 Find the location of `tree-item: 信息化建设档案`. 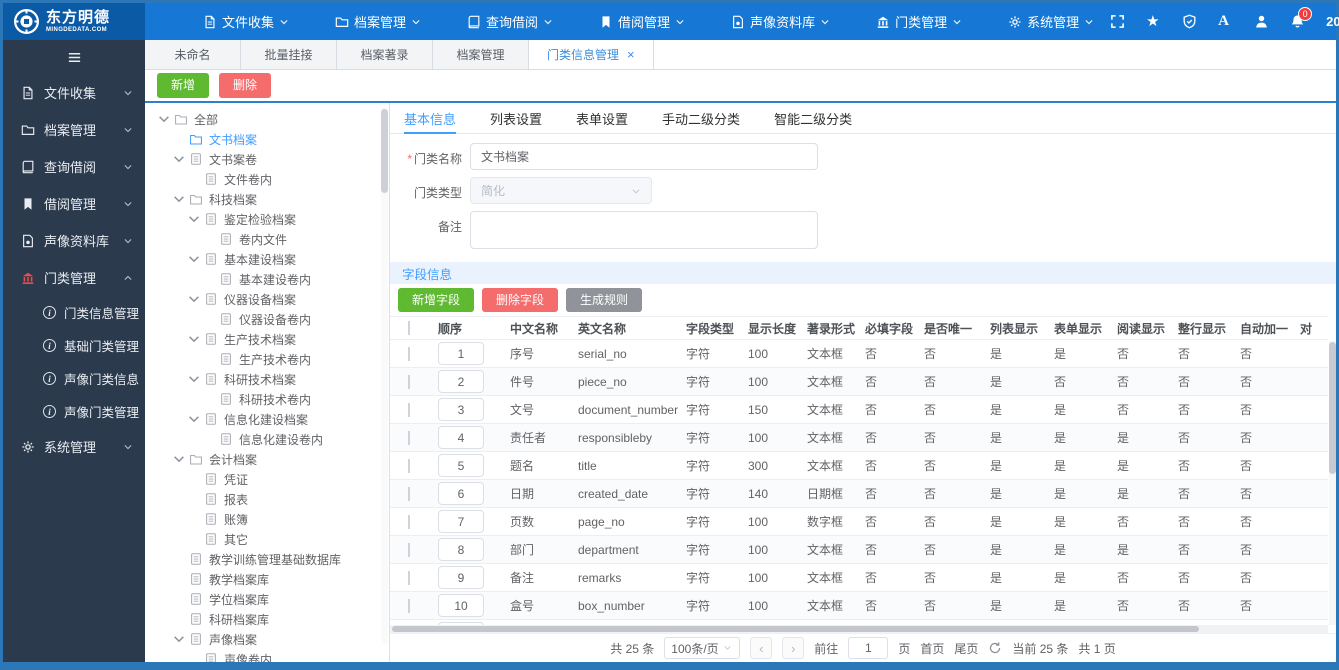

tree-item: 信息化建设档案 is located at coordinates (267, 419).